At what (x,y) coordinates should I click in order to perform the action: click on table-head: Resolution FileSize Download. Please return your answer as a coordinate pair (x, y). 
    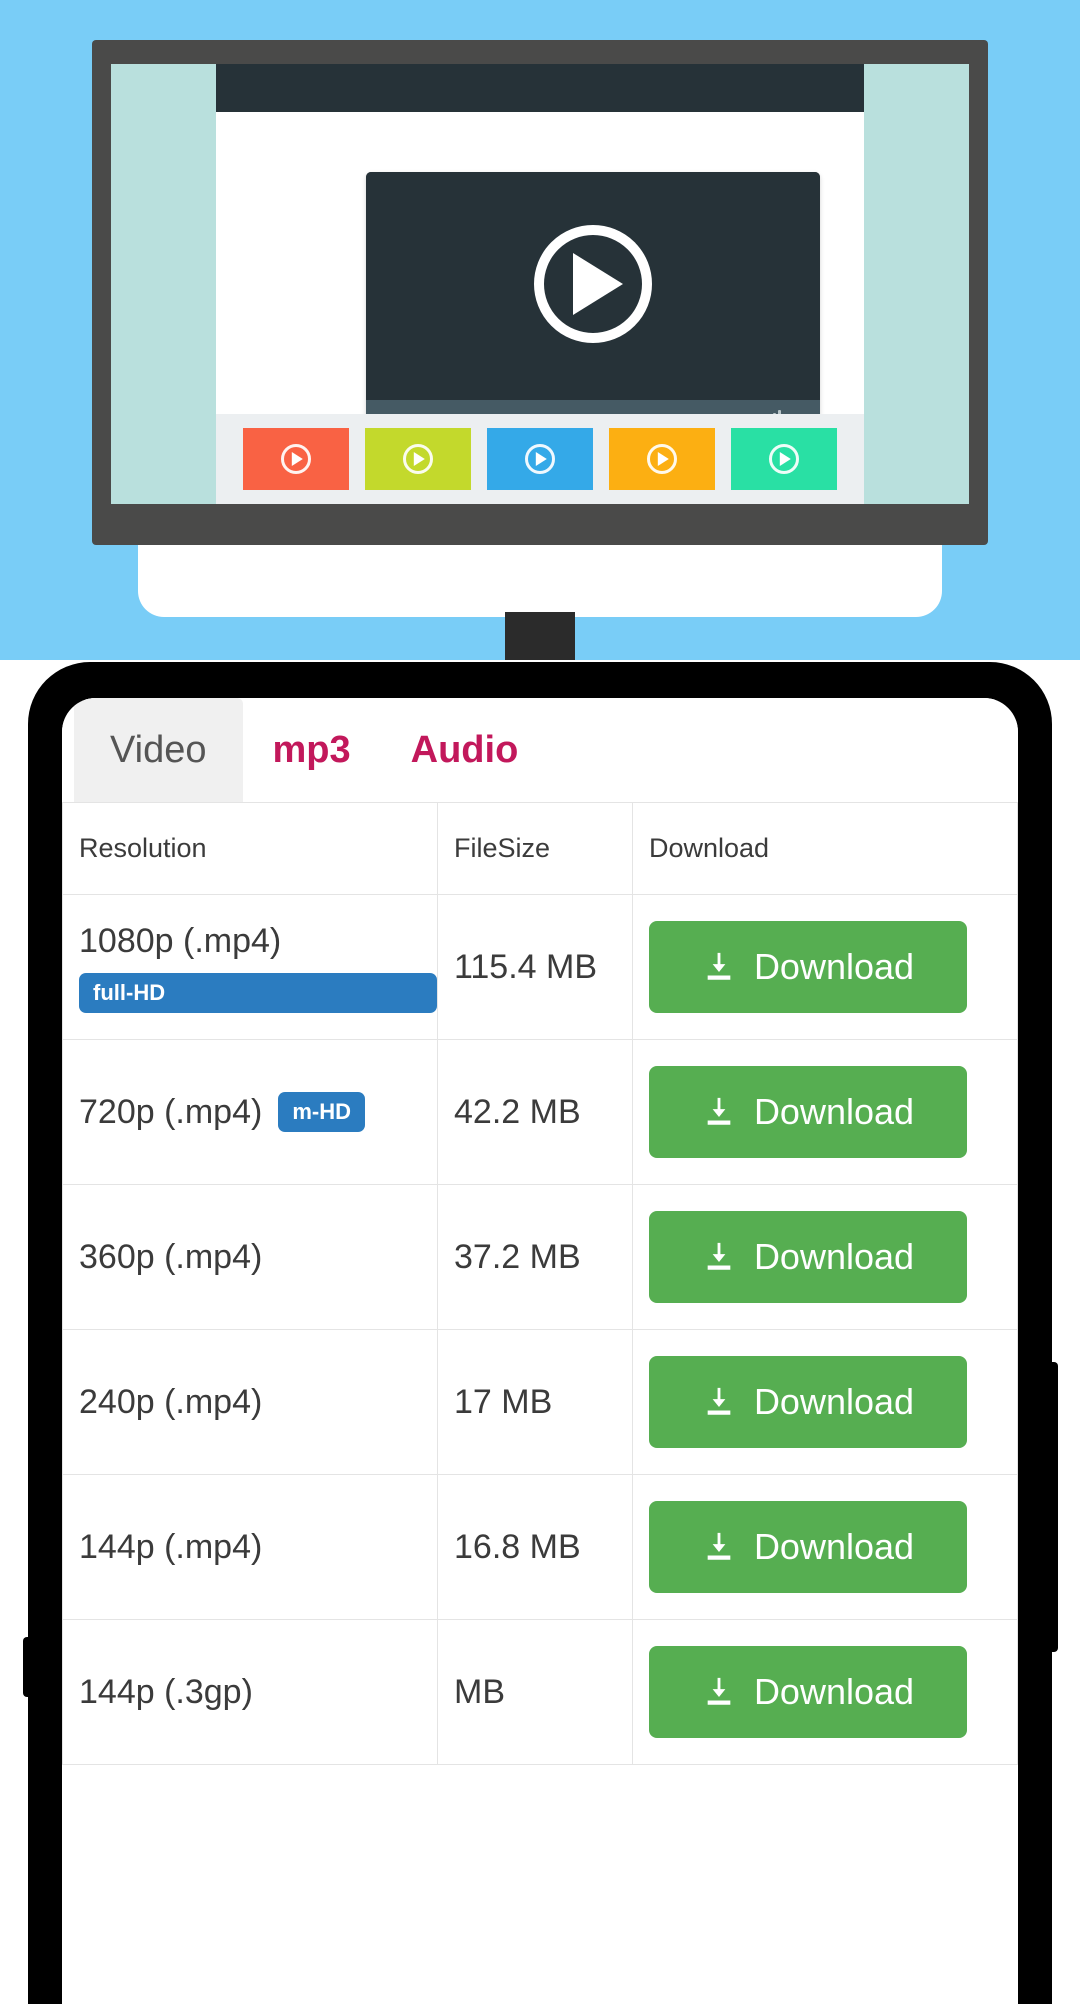
    Looking at the image, I should click on (540, 848).